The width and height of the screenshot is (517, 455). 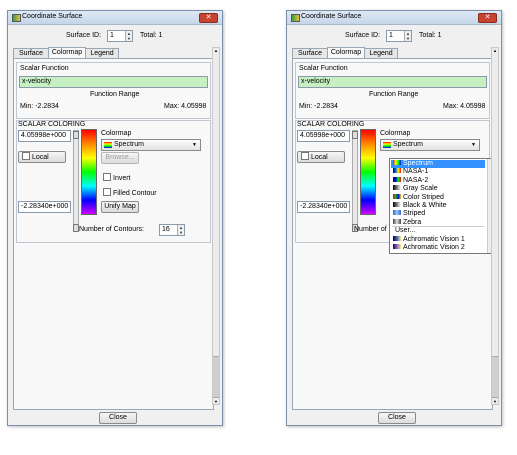 I want to click on colormap-option: NASA-2, so click(x=438, y=180).